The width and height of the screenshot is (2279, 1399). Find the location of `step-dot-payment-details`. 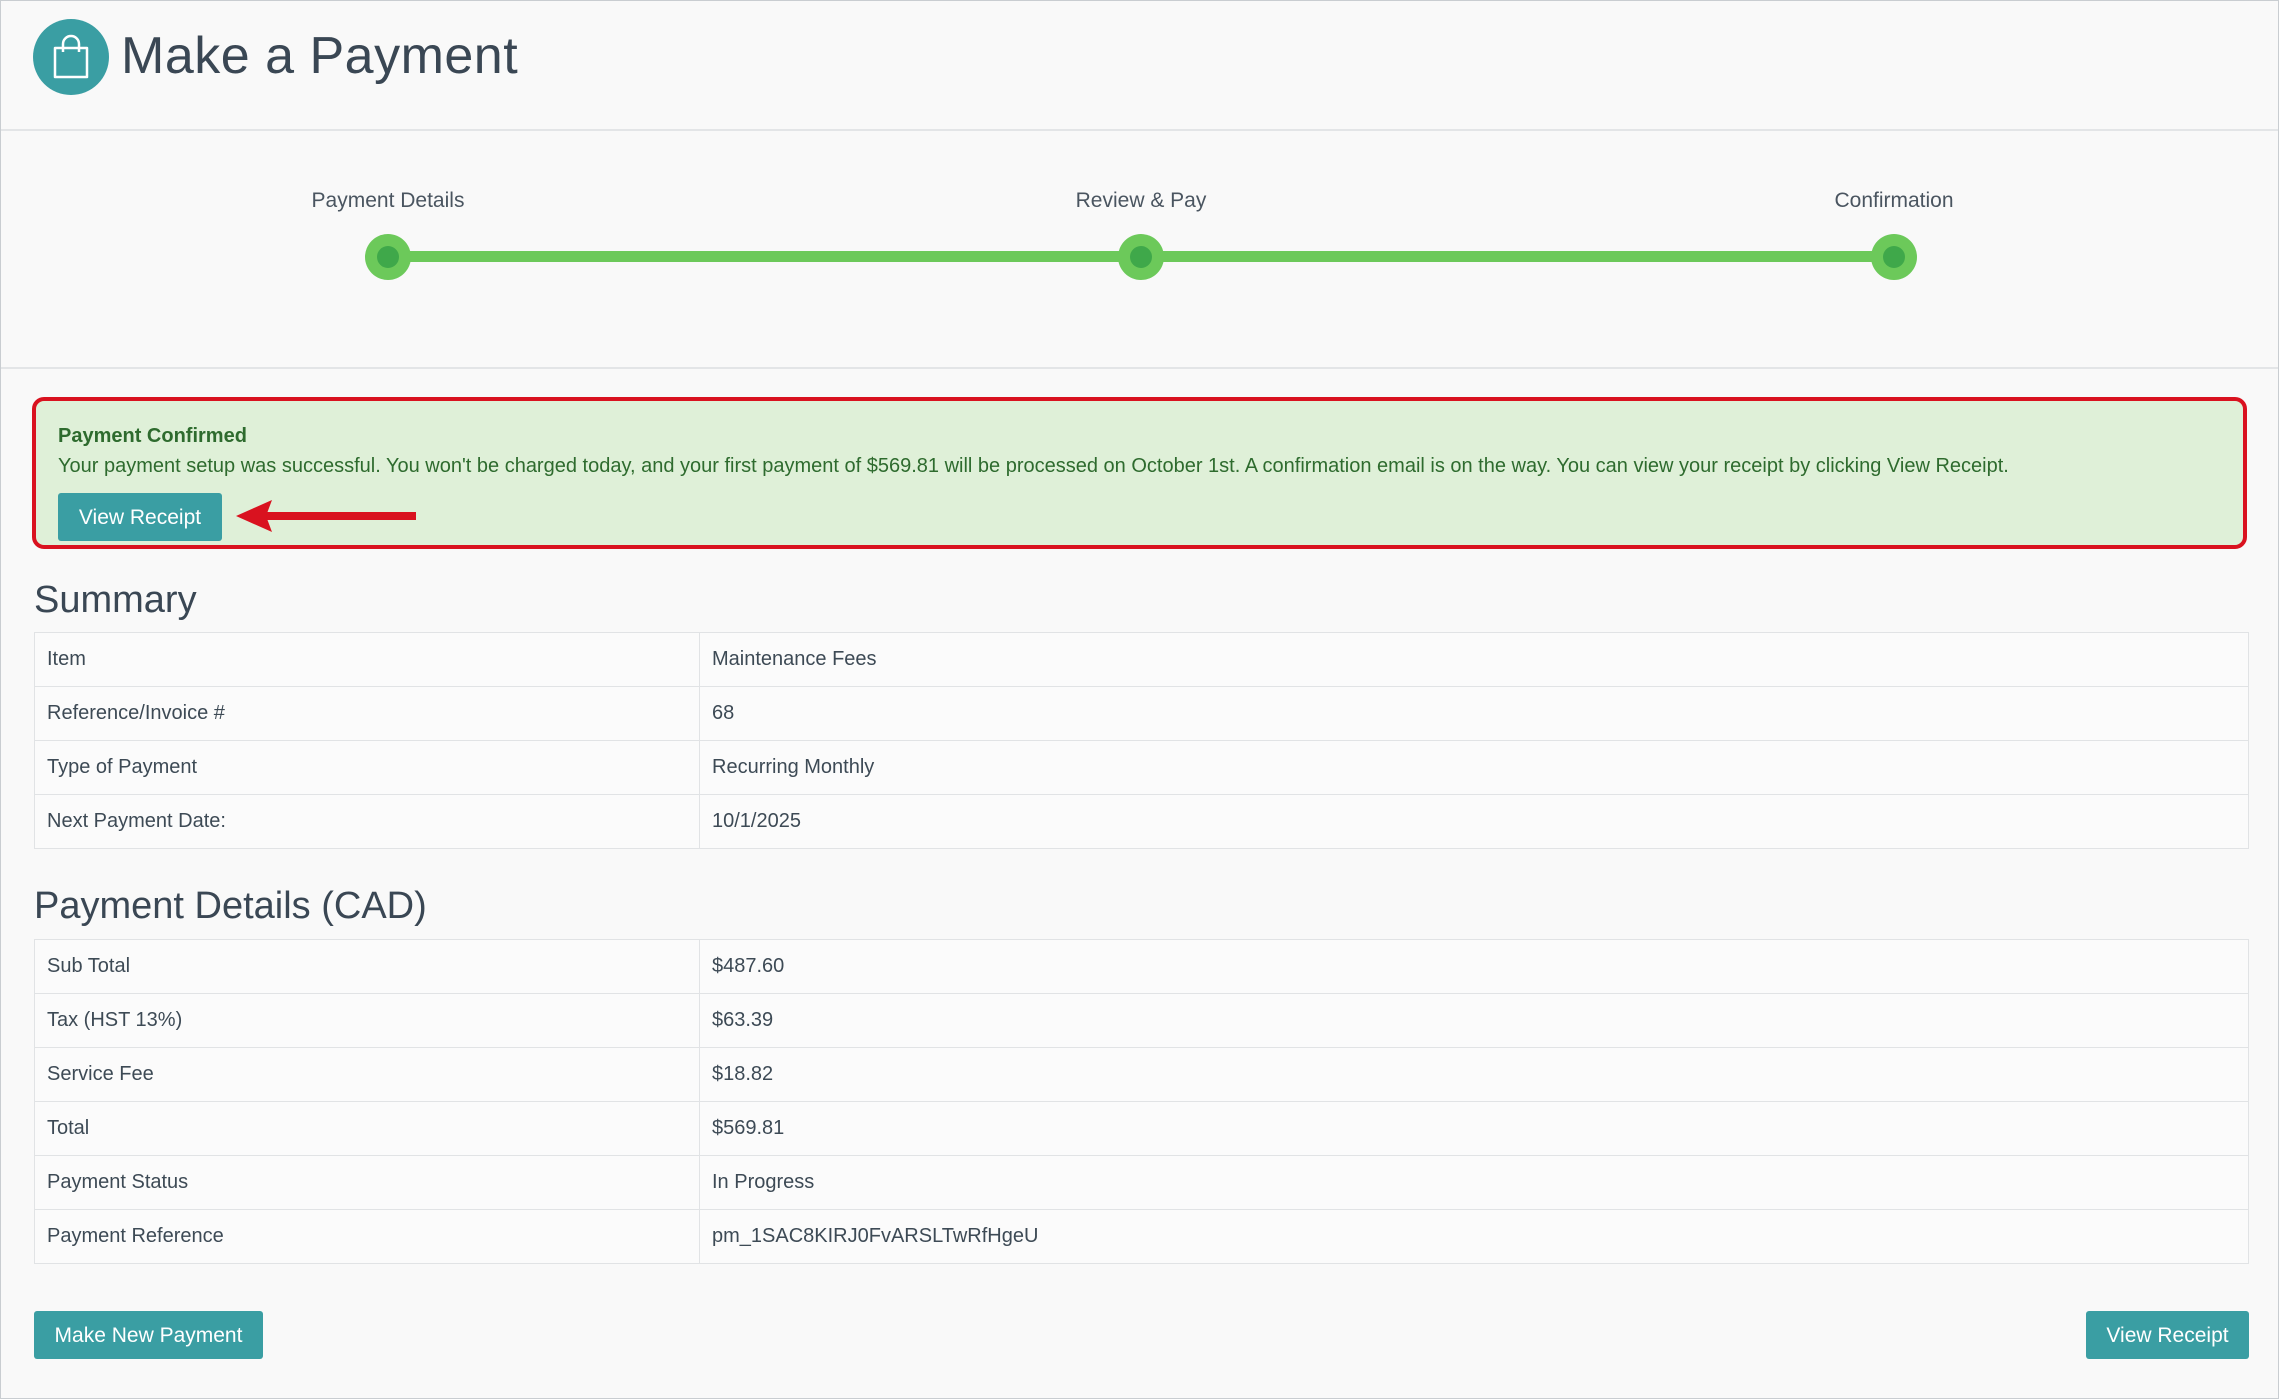

step-dot-payment-details is located at coordinates (388, 257).